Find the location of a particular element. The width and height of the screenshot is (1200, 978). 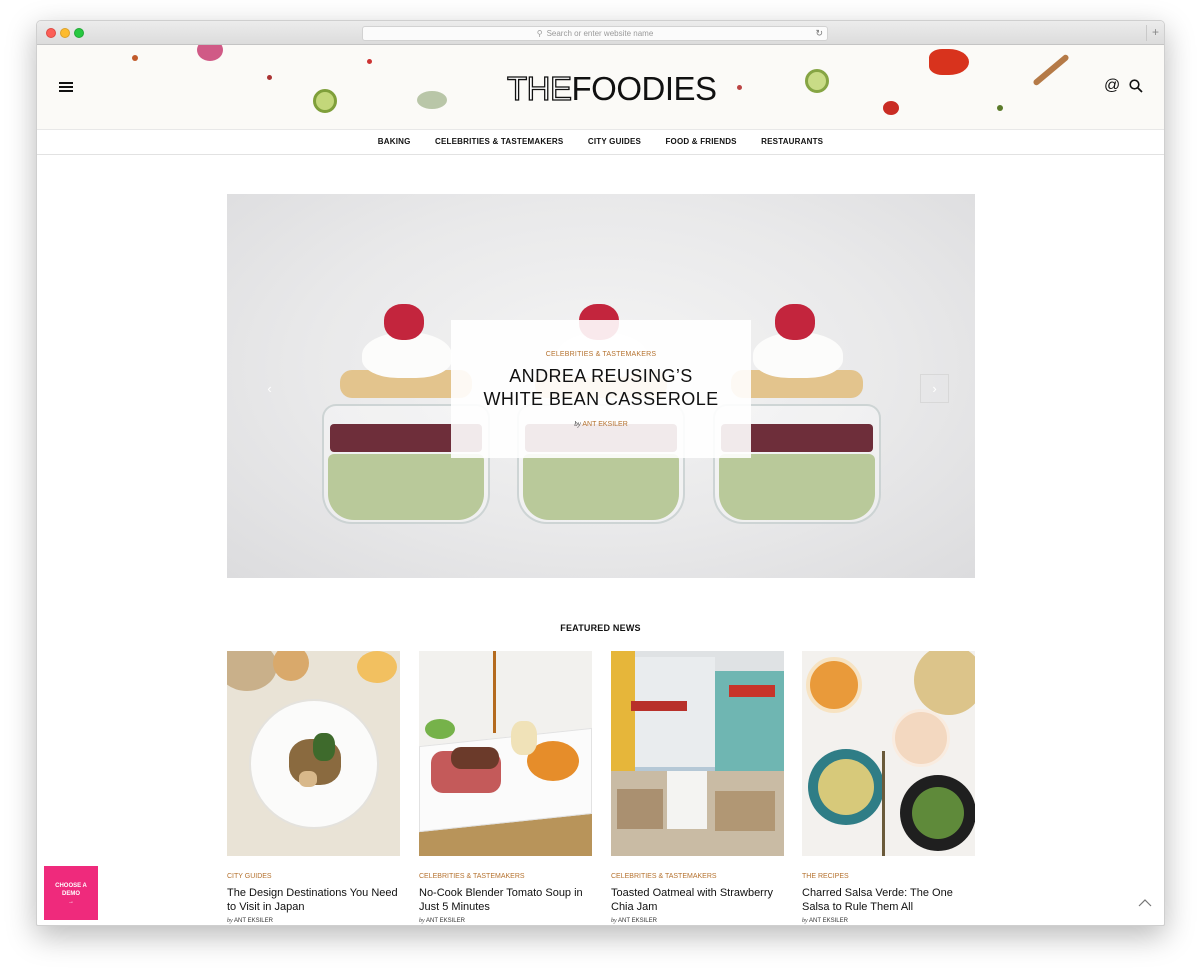

choose-demo-button: CHOOSE A DEMO → is located at coordinates (71, 893).